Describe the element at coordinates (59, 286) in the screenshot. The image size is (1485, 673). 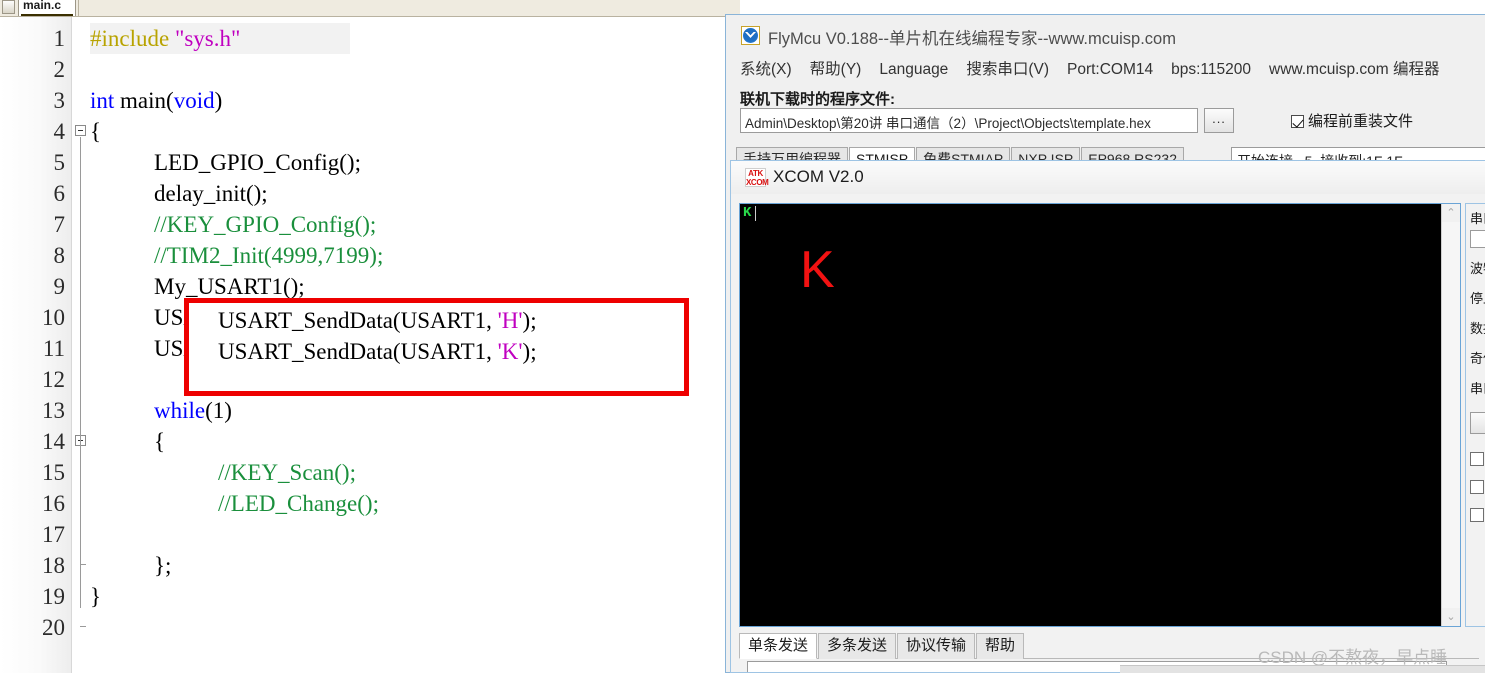
I see `line-number: 9` at that location.